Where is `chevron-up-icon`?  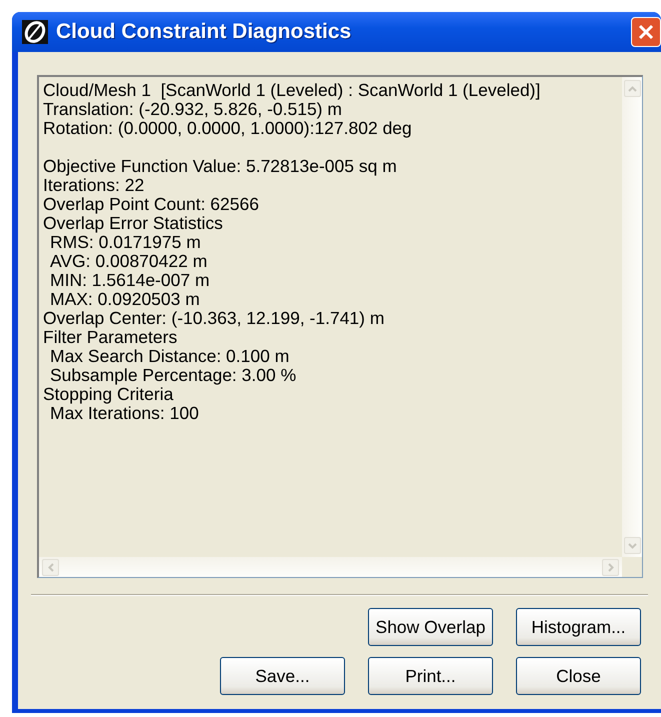 chevron-up-icon is located at coordinates (632, 89).